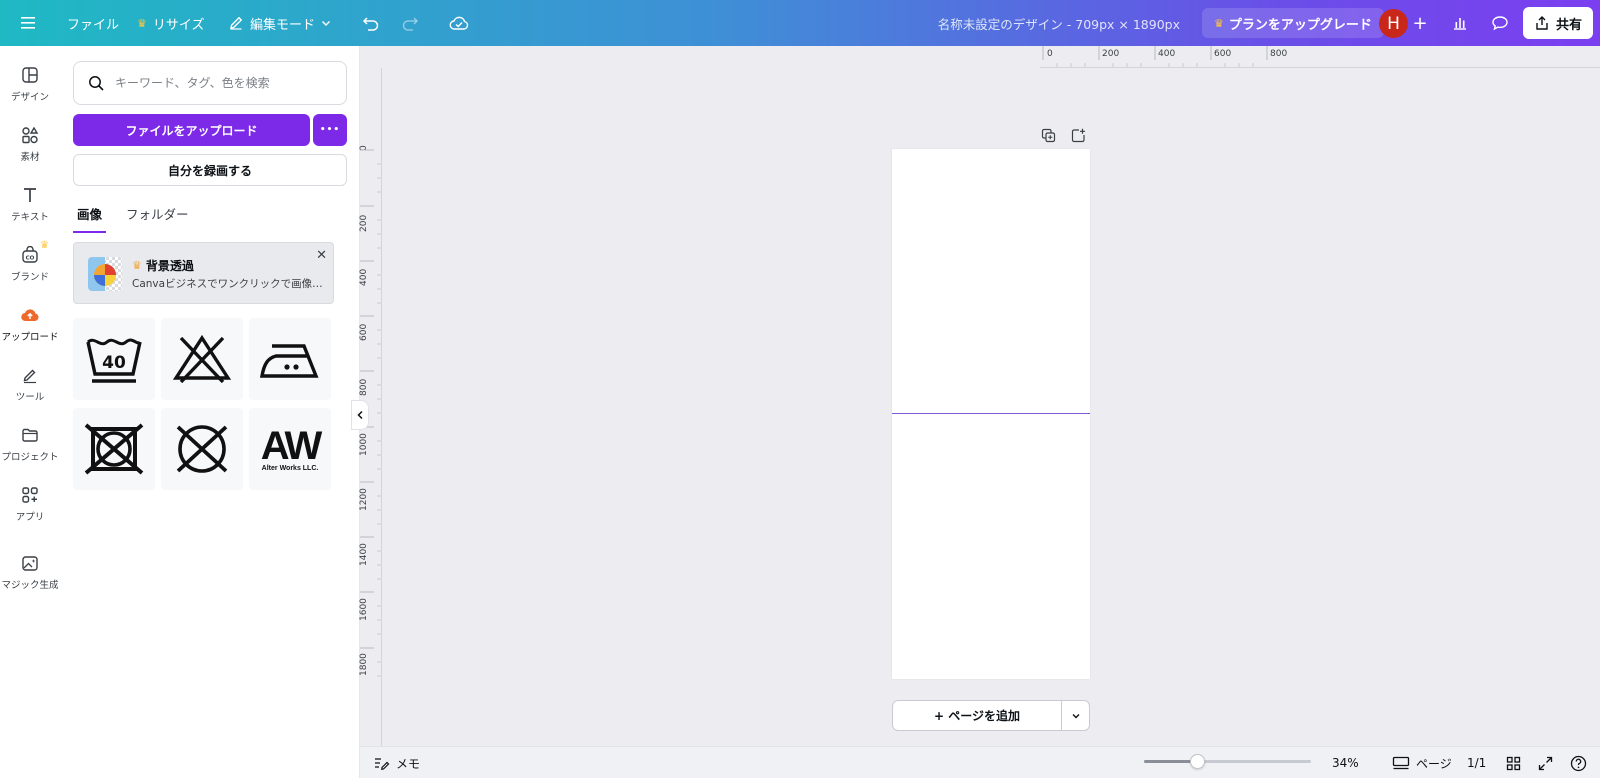 The image size is (1600, 778). Describe the element at coordinates (30, 315) in the screenshot. I see `cloud-upload-icon` at that location.